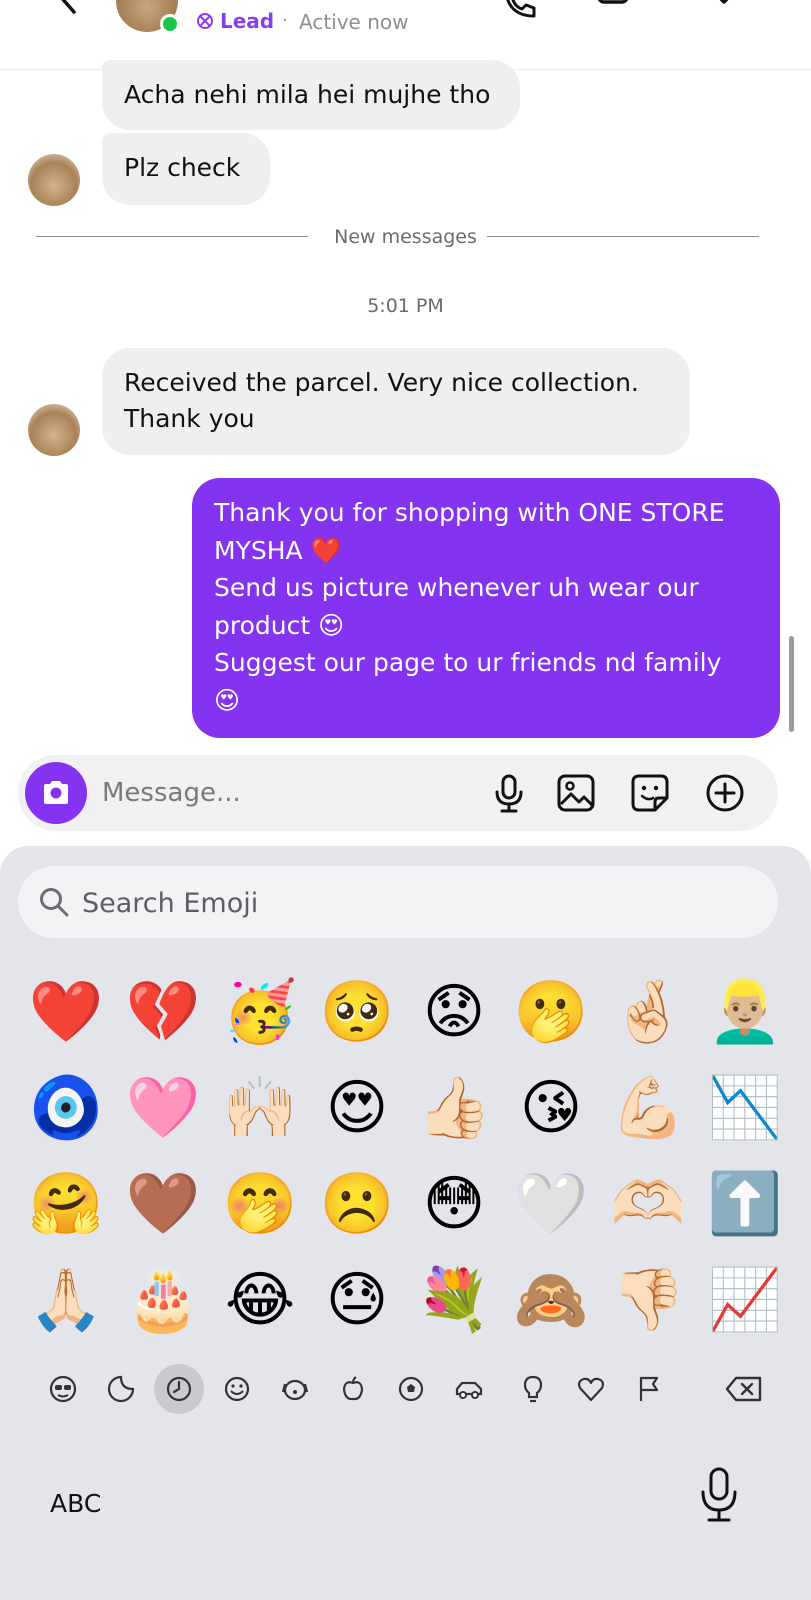 This screenshot has width=811, height=1600. What do you see at coordinates (591, 1389) in the screenshot?
I see `category-symbols-icon` at bounding box center [591, 1389].